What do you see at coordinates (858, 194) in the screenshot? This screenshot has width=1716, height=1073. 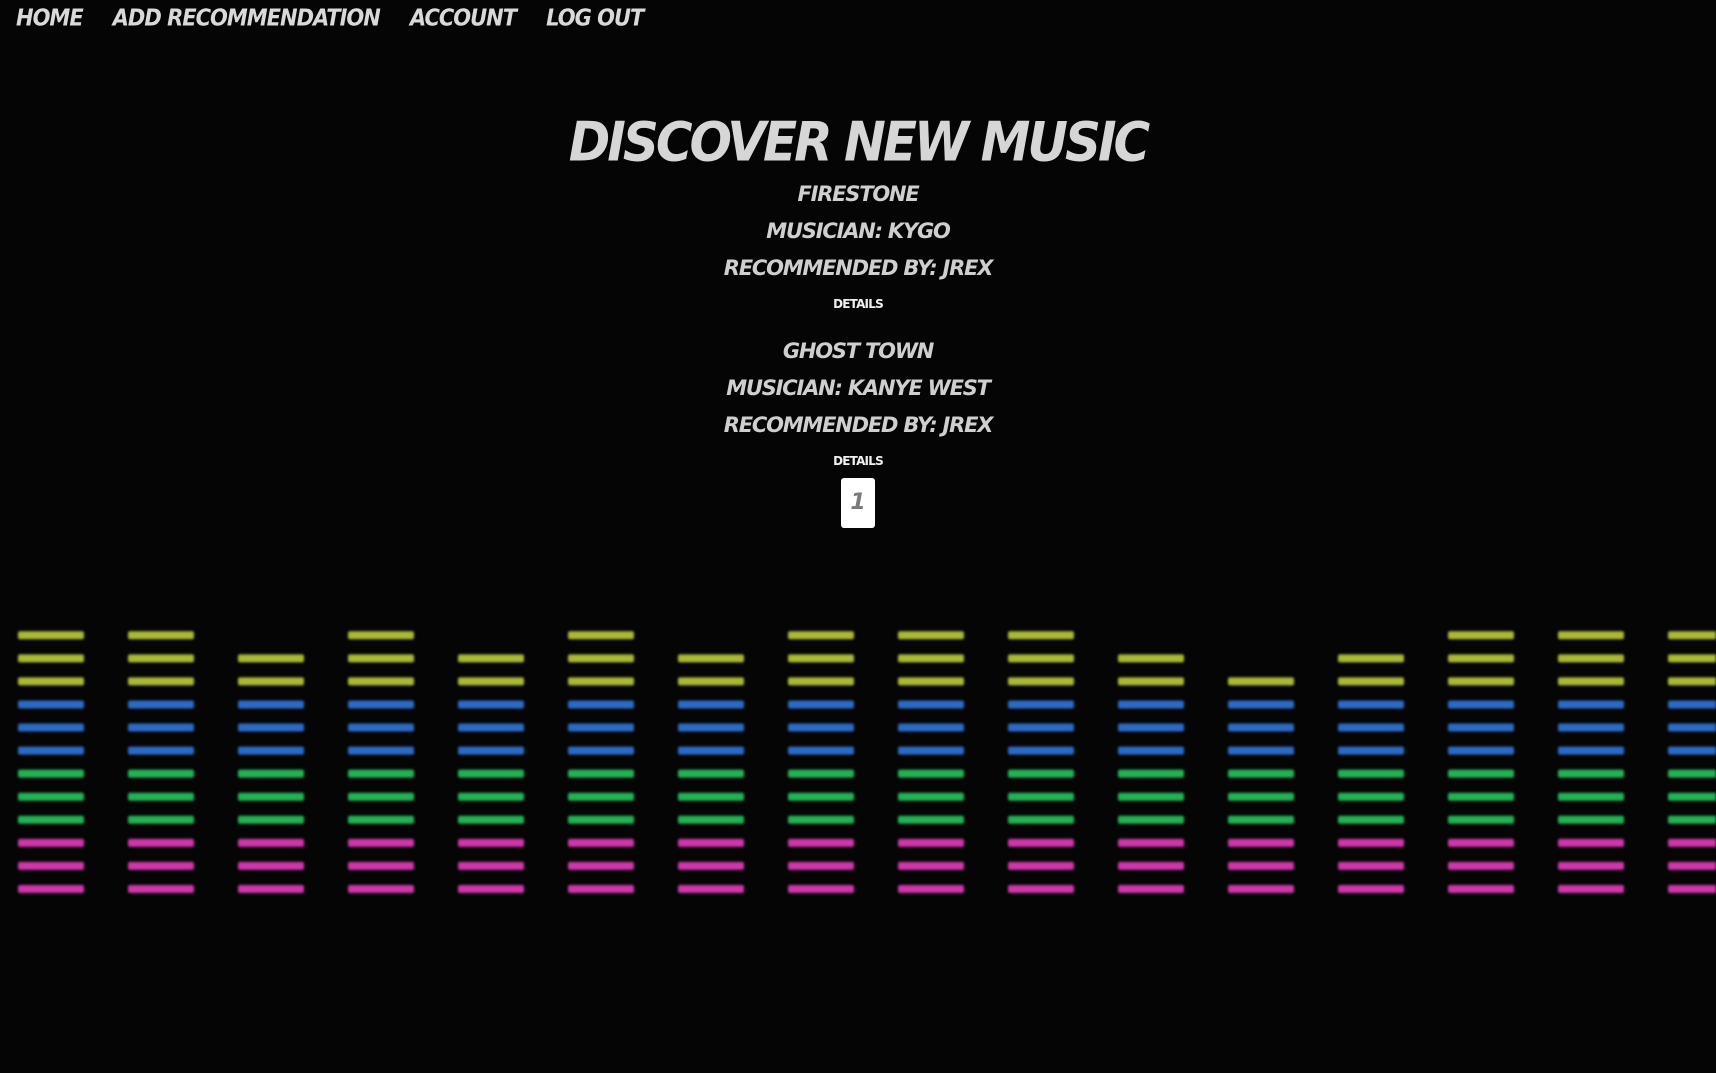 I see `song-title: Firestone` at bounding box center [858, 194].